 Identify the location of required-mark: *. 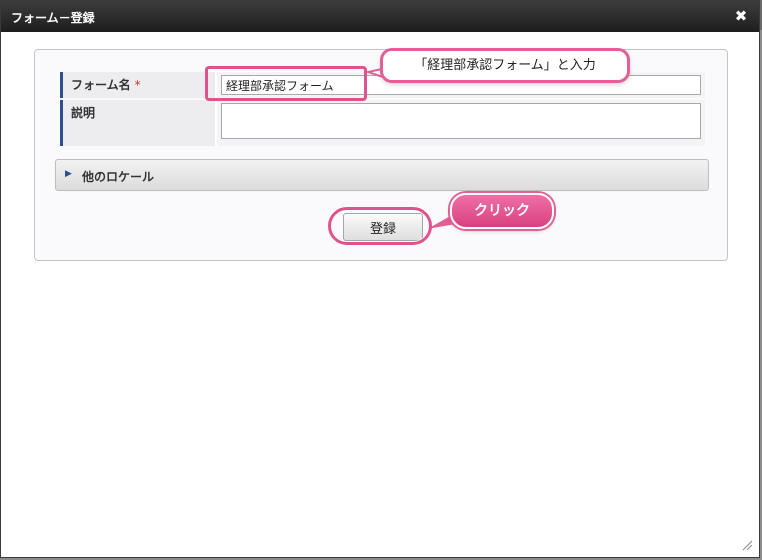
(137, 85).